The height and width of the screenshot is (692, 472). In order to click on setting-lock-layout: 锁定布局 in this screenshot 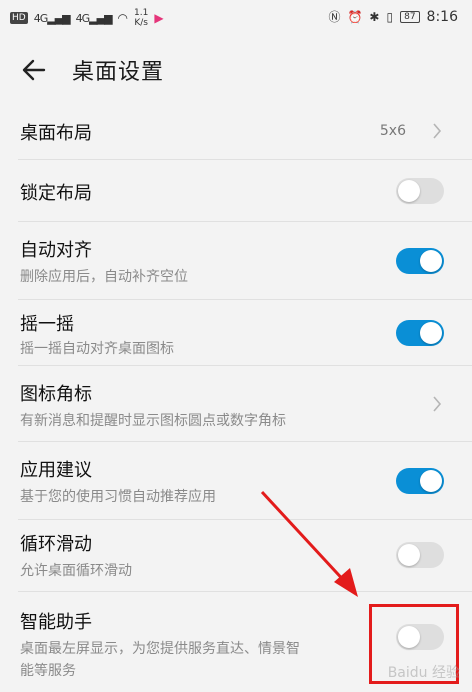, I will do `click(236, 191)`.